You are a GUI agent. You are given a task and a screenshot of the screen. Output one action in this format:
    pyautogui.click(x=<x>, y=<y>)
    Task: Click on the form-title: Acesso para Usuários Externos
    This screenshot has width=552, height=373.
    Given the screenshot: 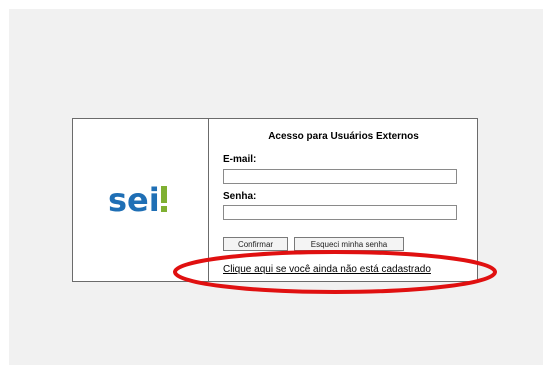 What is the action you would take?
    pyautogui.click(x=343, y=136)
    